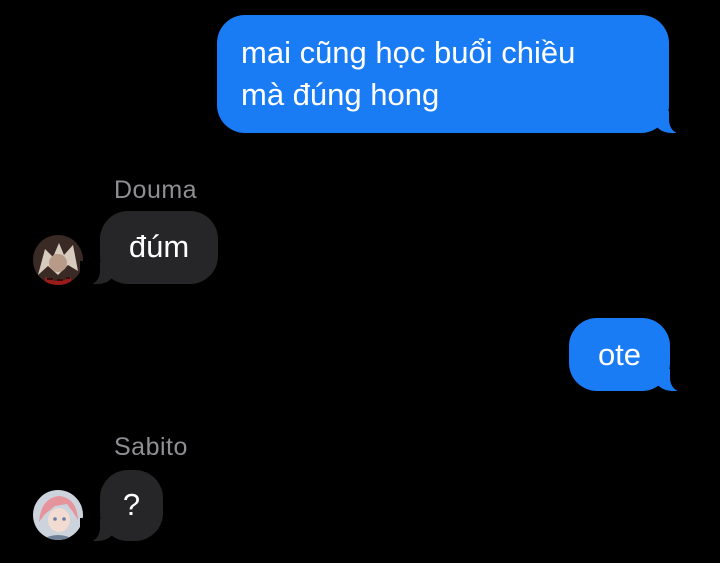 The height and width of the screenshot is (563, 720). I want to click on message-bubble-incoming: ?, so click(121, 506).